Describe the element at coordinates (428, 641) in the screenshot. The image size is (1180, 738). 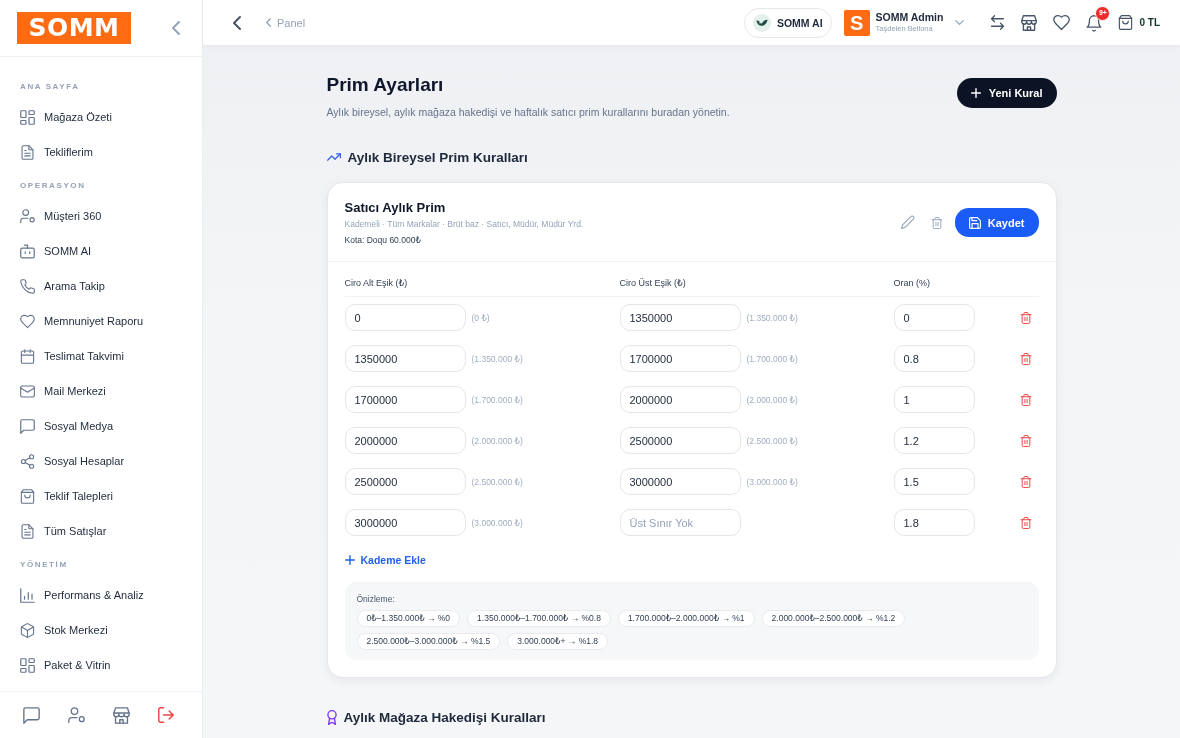
I see `tier-chip: 2.500.000₺–3.000.000₺ → %1.5` at that location.